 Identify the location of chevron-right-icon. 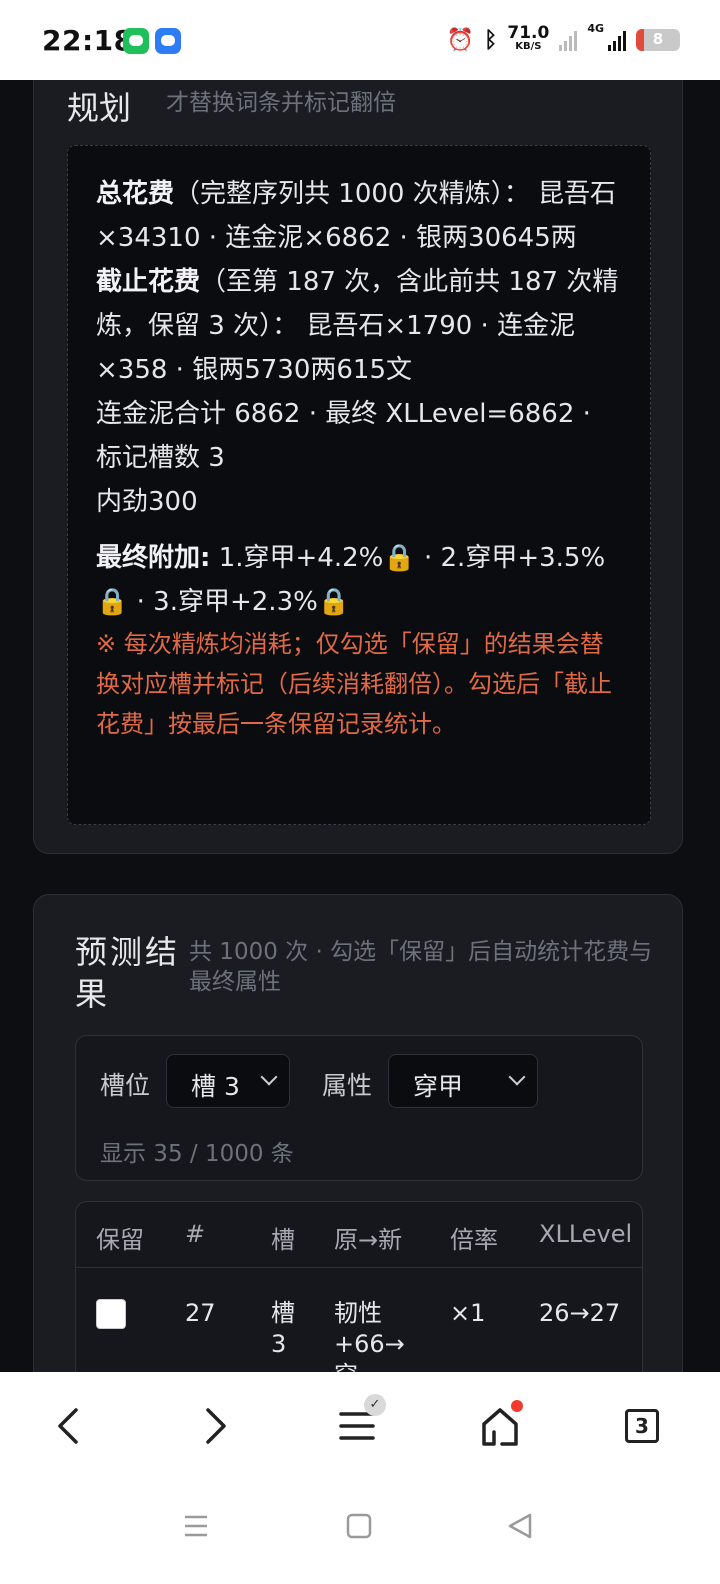
(216, 1426).